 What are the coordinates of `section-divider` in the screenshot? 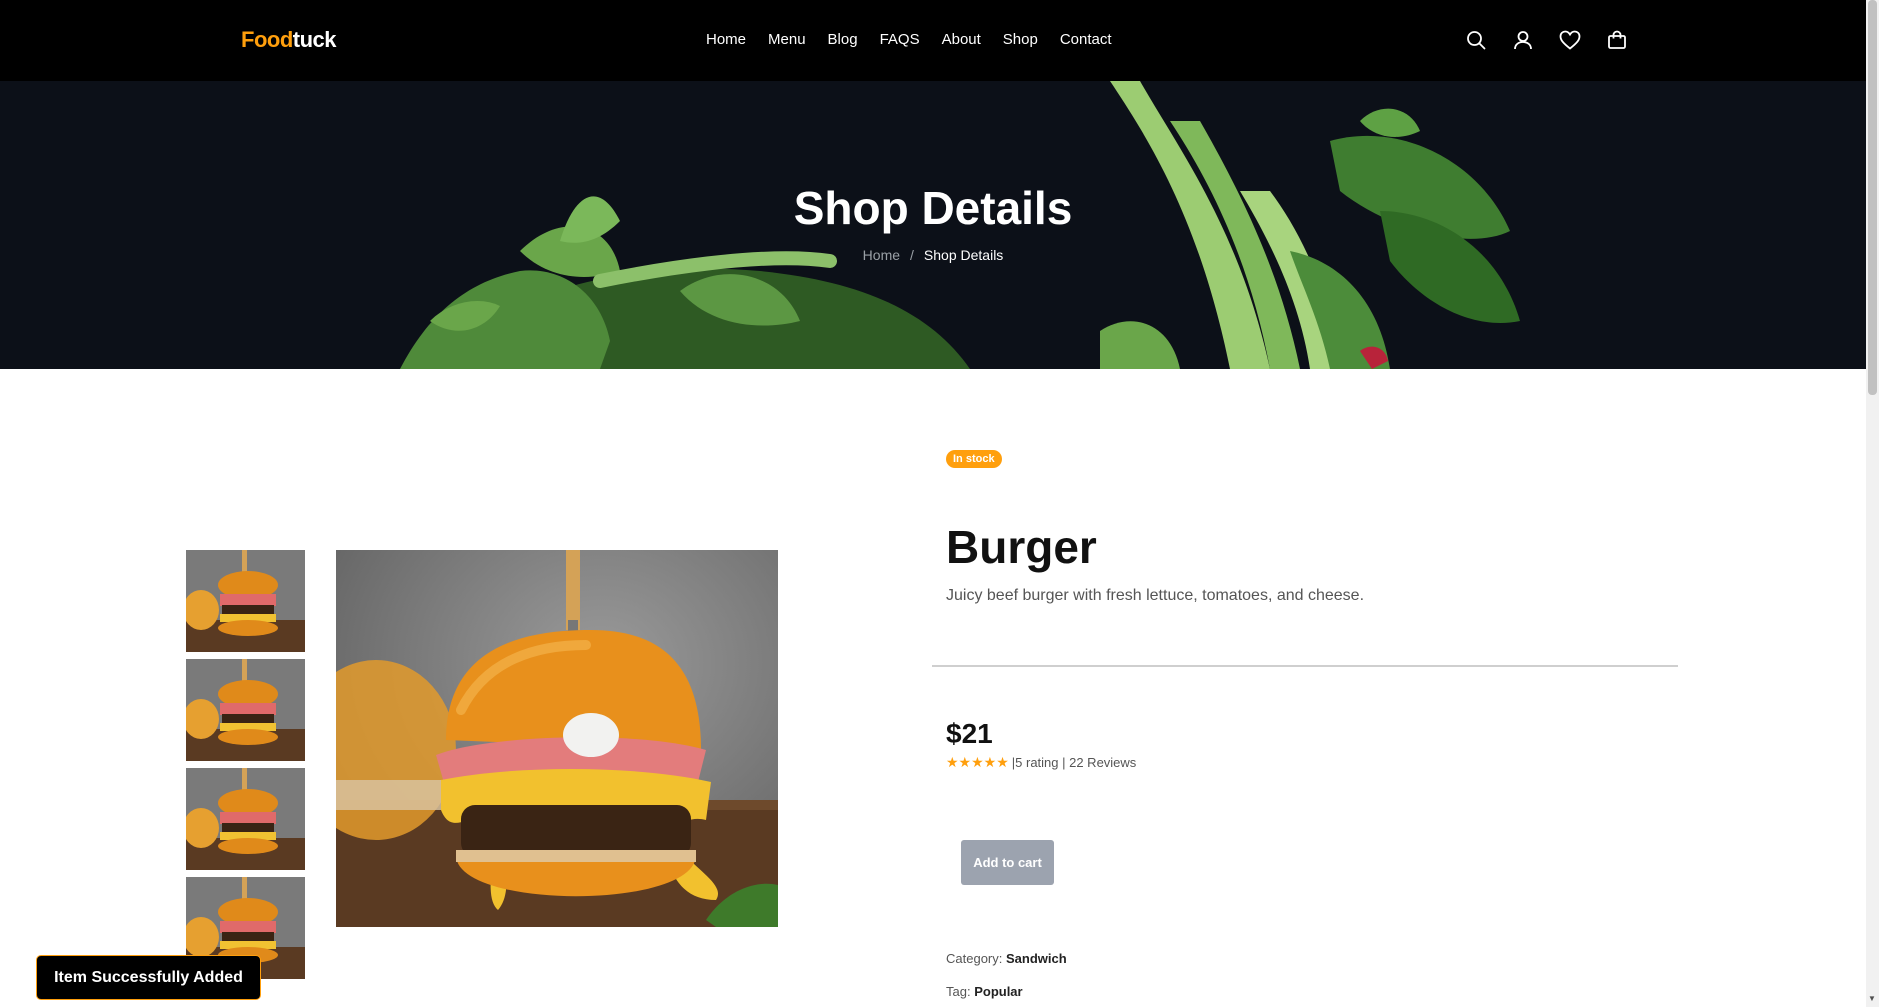 It's located at (1305, 666).